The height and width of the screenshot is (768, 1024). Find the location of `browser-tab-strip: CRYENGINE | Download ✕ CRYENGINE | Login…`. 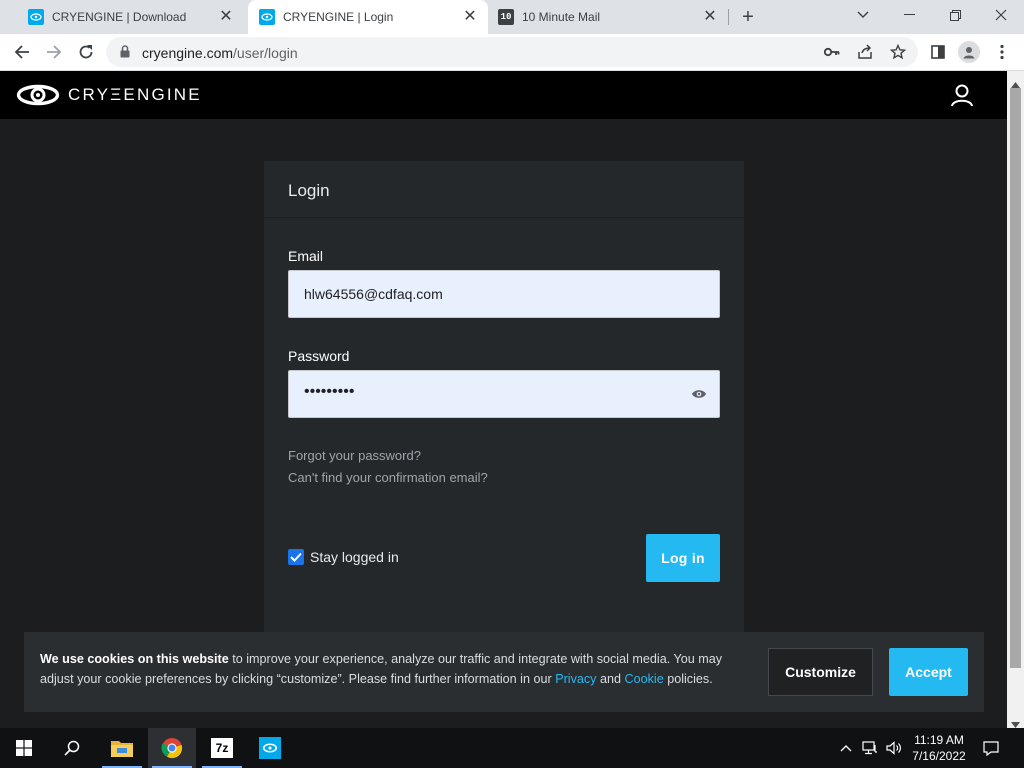

browser-tab-strip: CRYENGINE | Download ✕ CRYENGINE | Login… is located at coordinates (512, 17).